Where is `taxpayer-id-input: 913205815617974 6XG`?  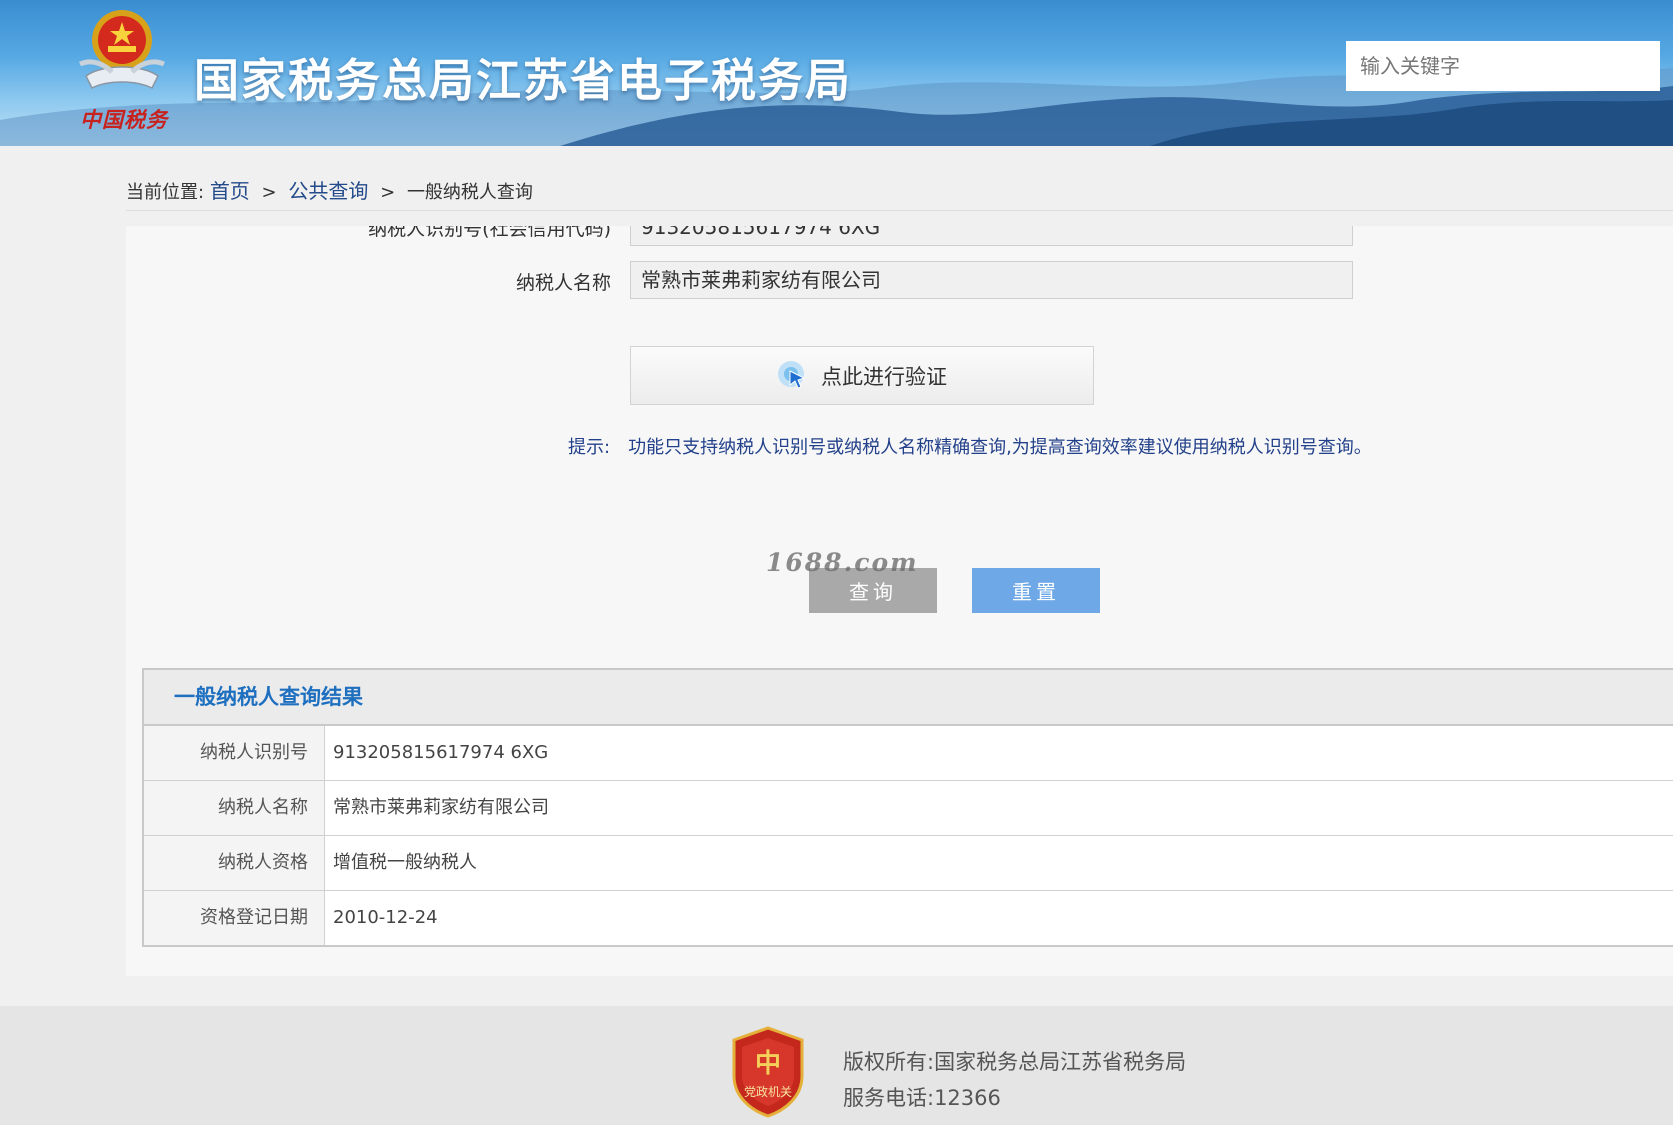
taxpayer-id-input: 913205815617974 6XG is located at coordinates (991, 236).